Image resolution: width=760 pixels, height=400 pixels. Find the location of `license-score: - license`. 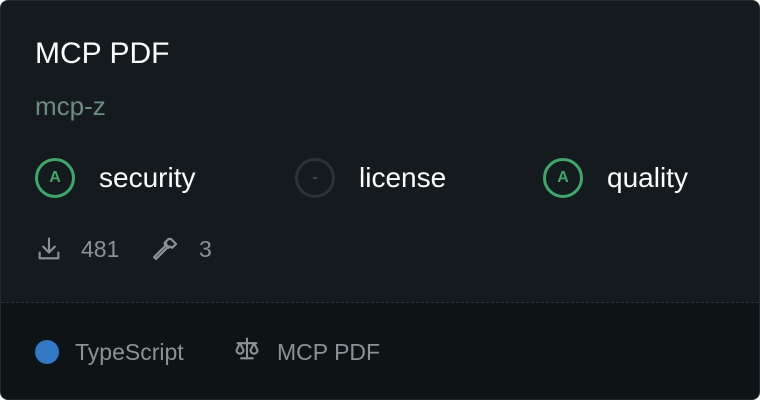

license-score: - license is located at coordinates (370, 178).